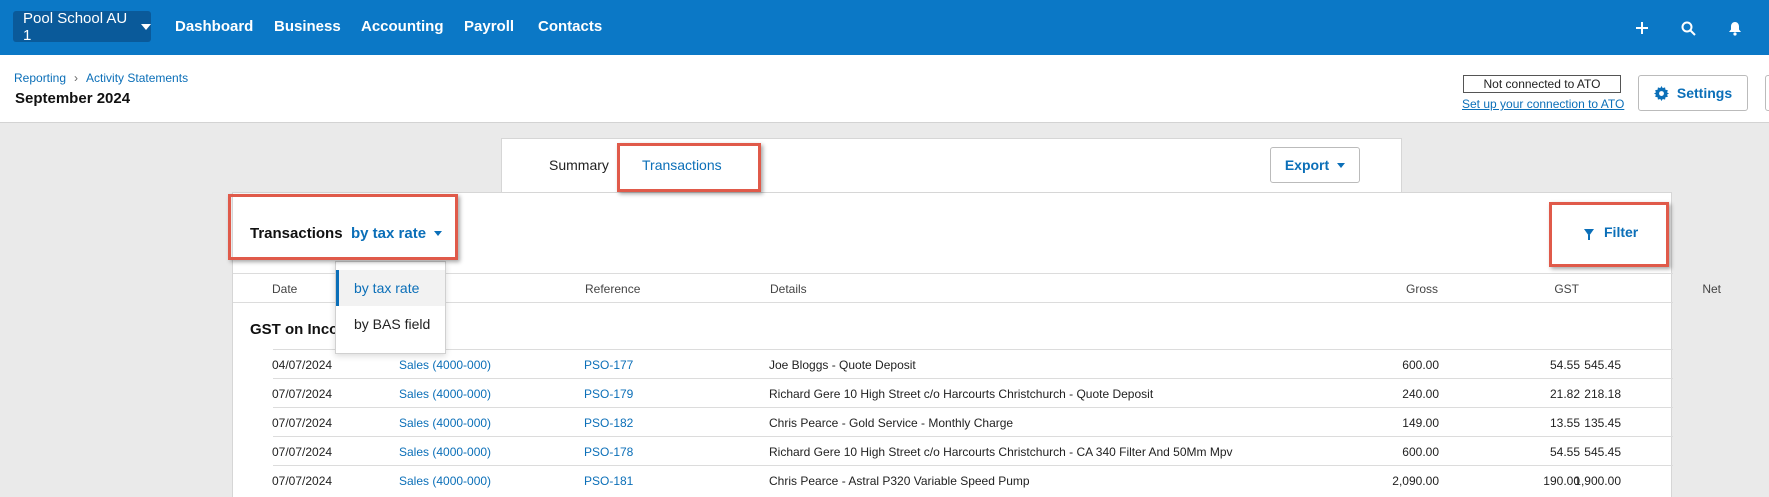  Describe the element at coordinates (402, 26) in the screenshot. I see `nav-accounting: Accounting` at that location.